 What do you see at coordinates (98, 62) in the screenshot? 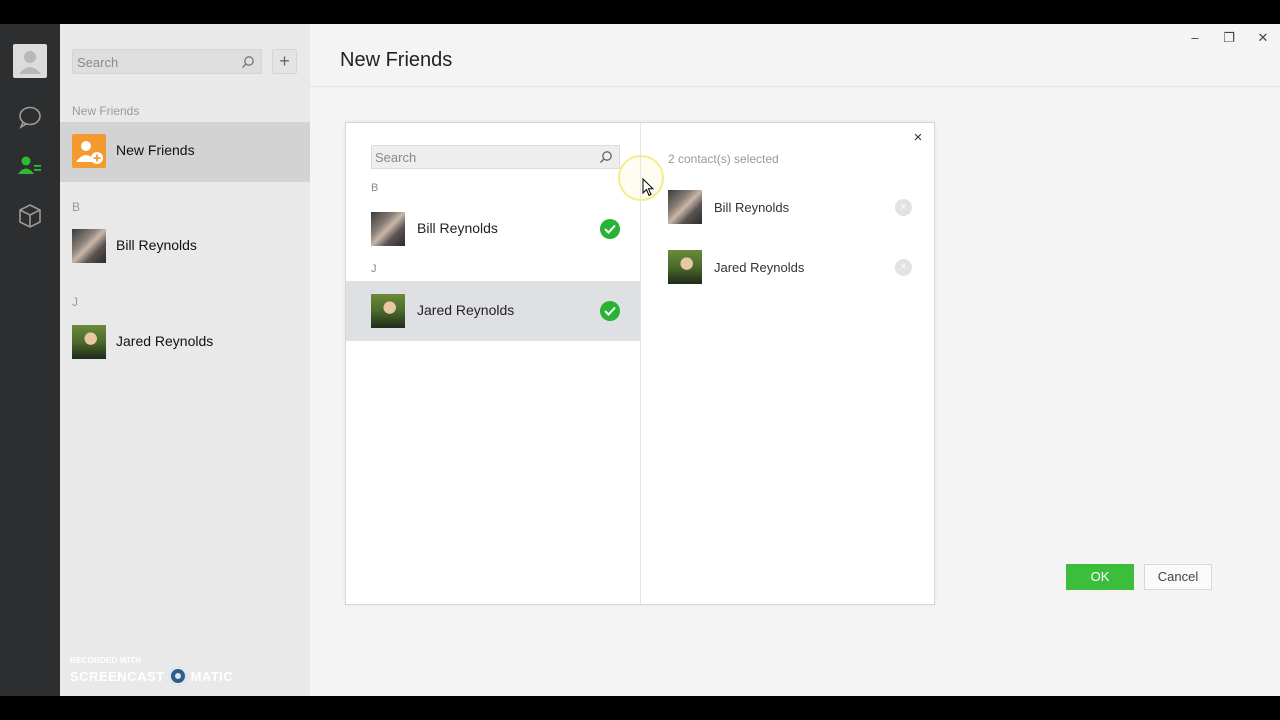
I see `search-placeholder: Search` at bounding box center [98, 62].